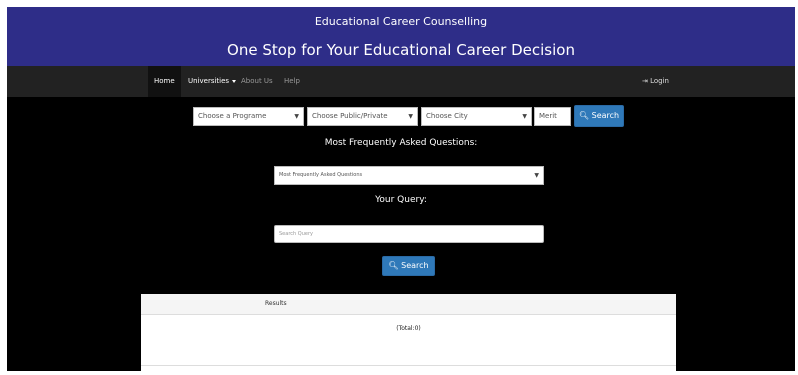 This screenshot has height=375, width=798. What do you see at coordinates (209, 81) in the screenshot?
I see `nav-universities-label: Universities` at bounding box center [209, 81].